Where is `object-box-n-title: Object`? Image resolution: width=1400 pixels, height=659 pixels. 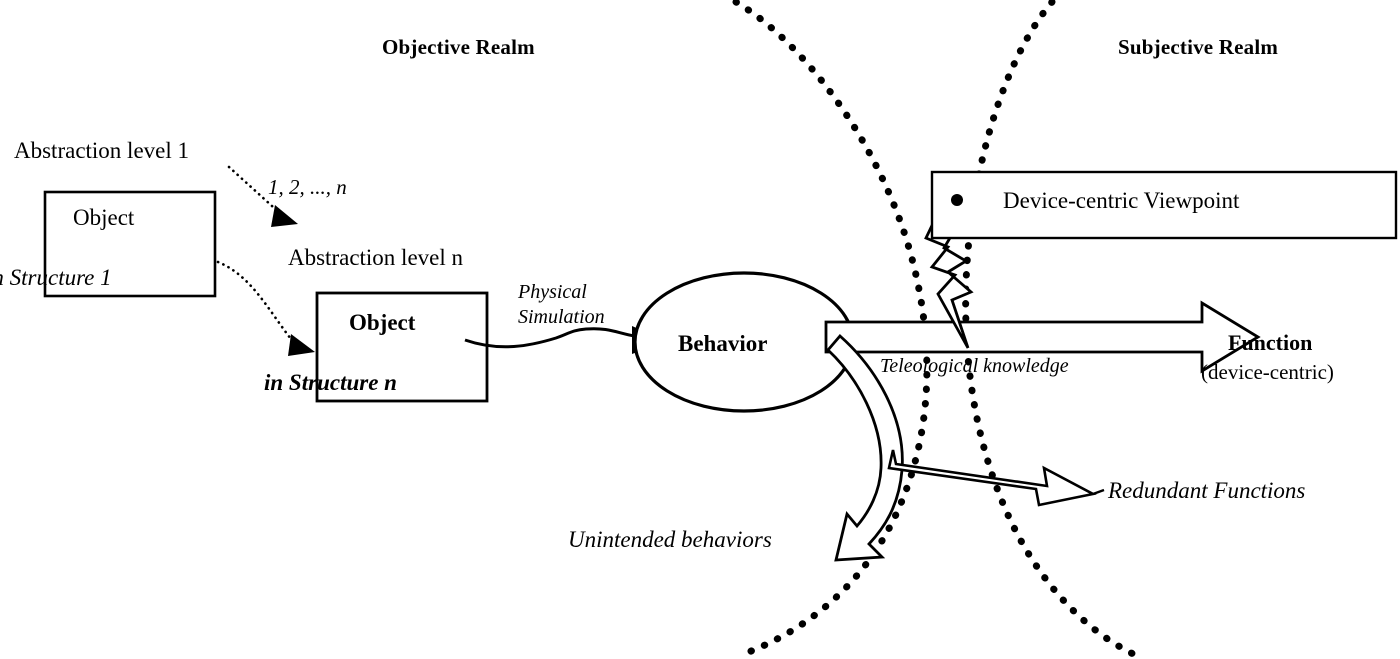 object-box-n-title: Object is located at coordinates (382, 322).